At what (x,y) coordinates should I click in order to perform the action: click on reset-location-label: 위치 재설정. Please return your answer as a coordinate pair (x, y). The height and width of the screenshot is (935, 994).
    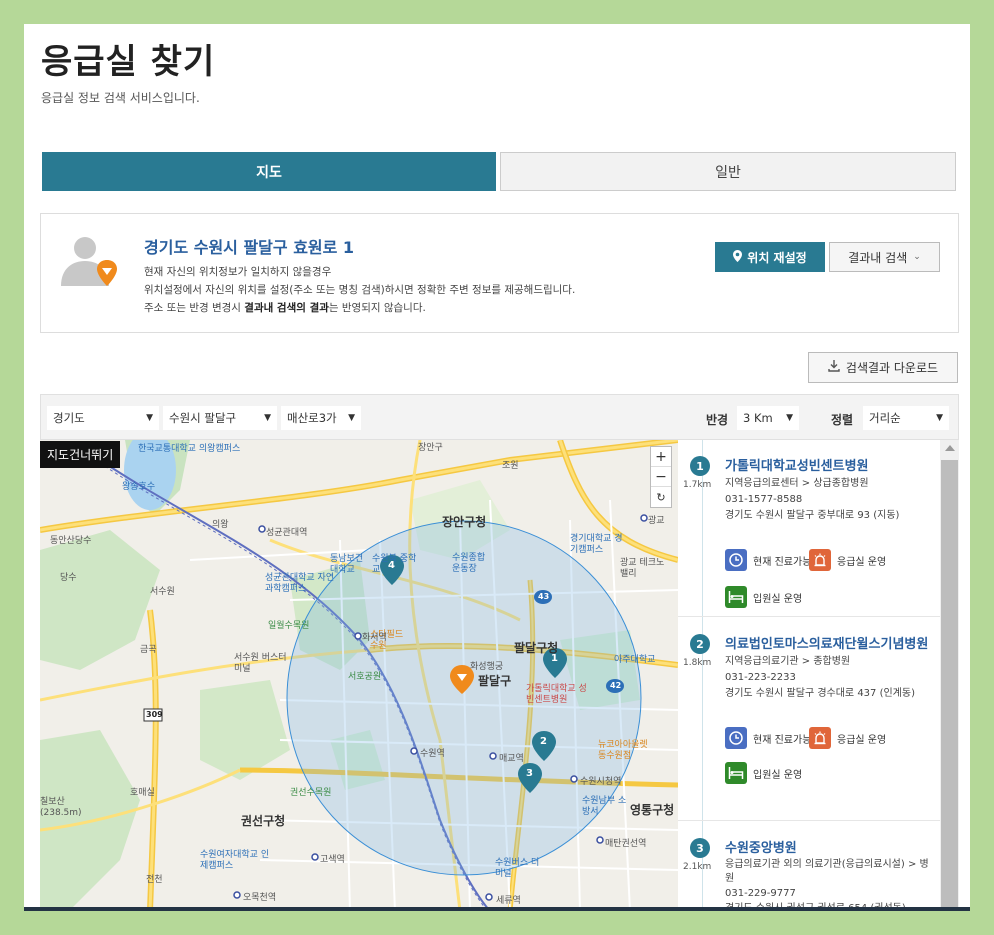
    Looking at the image, I should click on (777, 257).